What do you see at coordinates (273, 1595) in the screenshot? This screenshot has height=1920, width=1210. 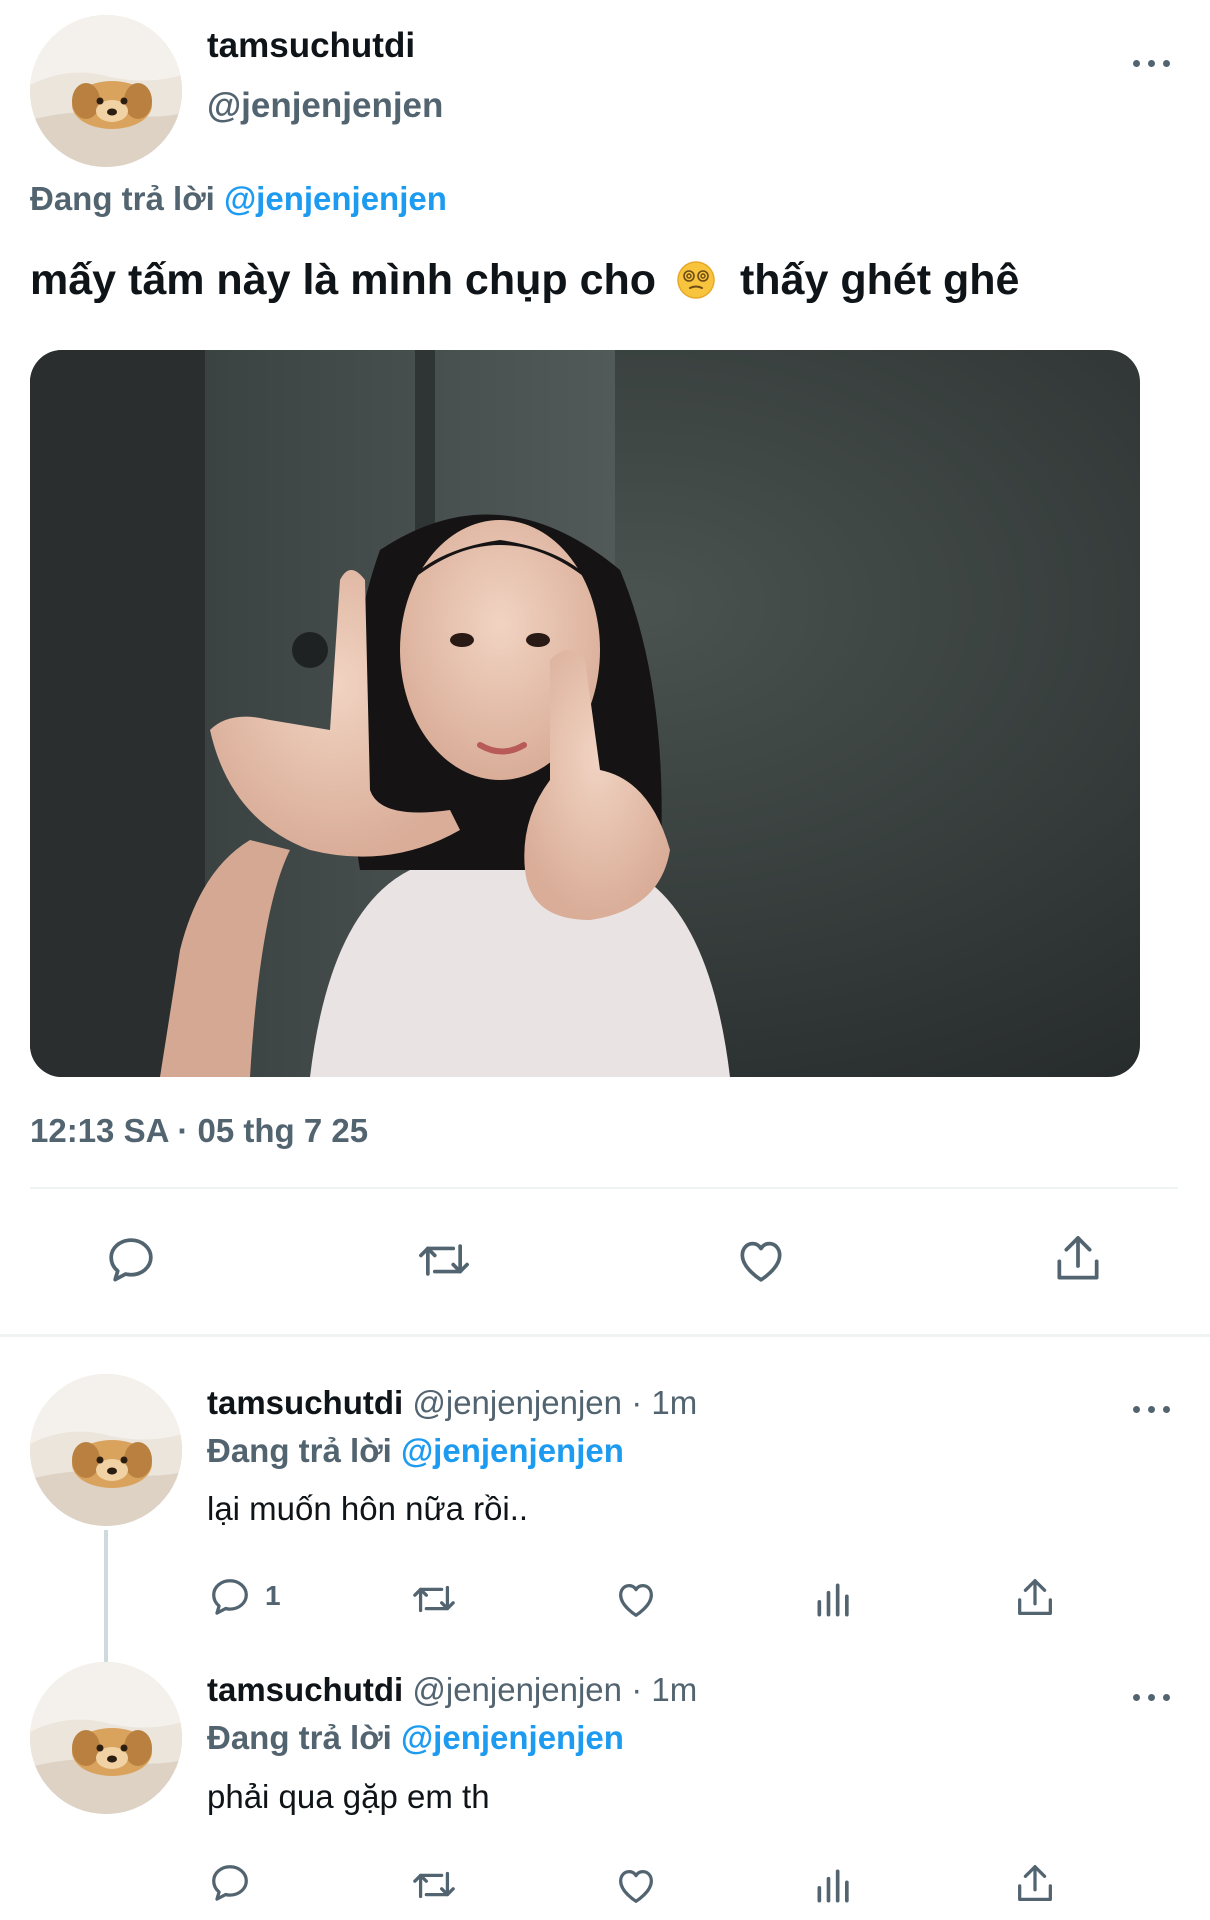 I see `reply-count: 1` at bounding box center [273, 1595].